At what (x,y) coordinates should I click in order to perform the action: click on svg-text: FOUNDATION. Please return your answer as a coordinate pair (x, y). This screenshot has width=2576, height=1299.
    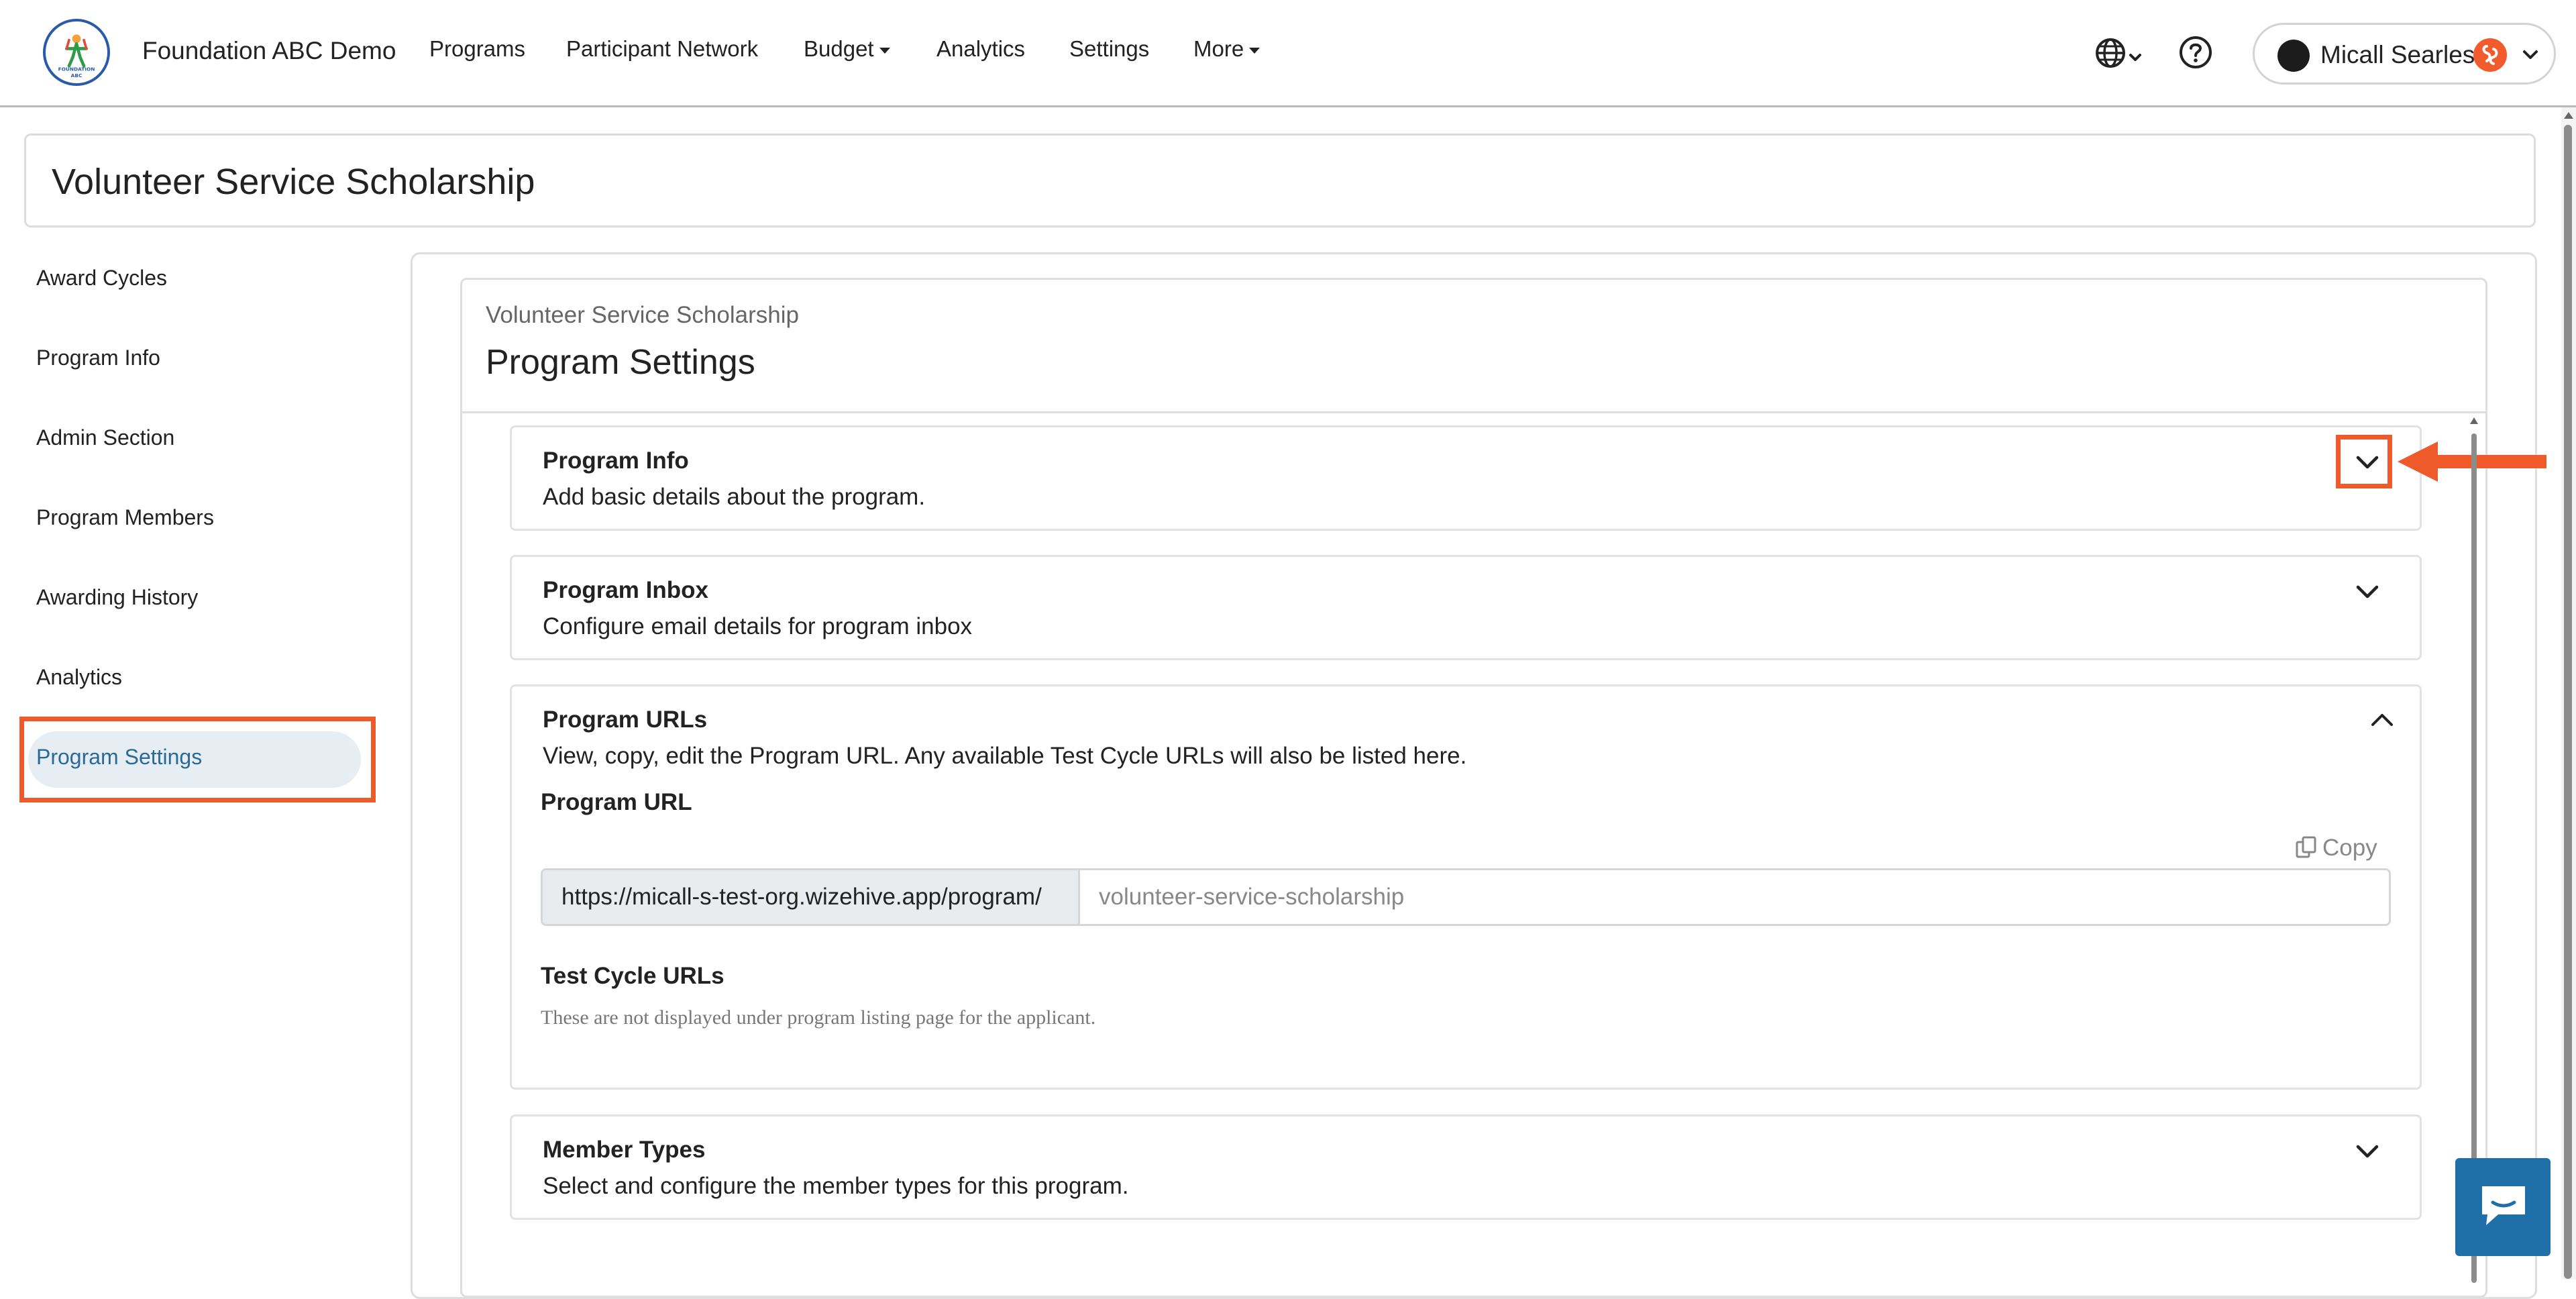
    Looking at the image, I should click on (76, 69).